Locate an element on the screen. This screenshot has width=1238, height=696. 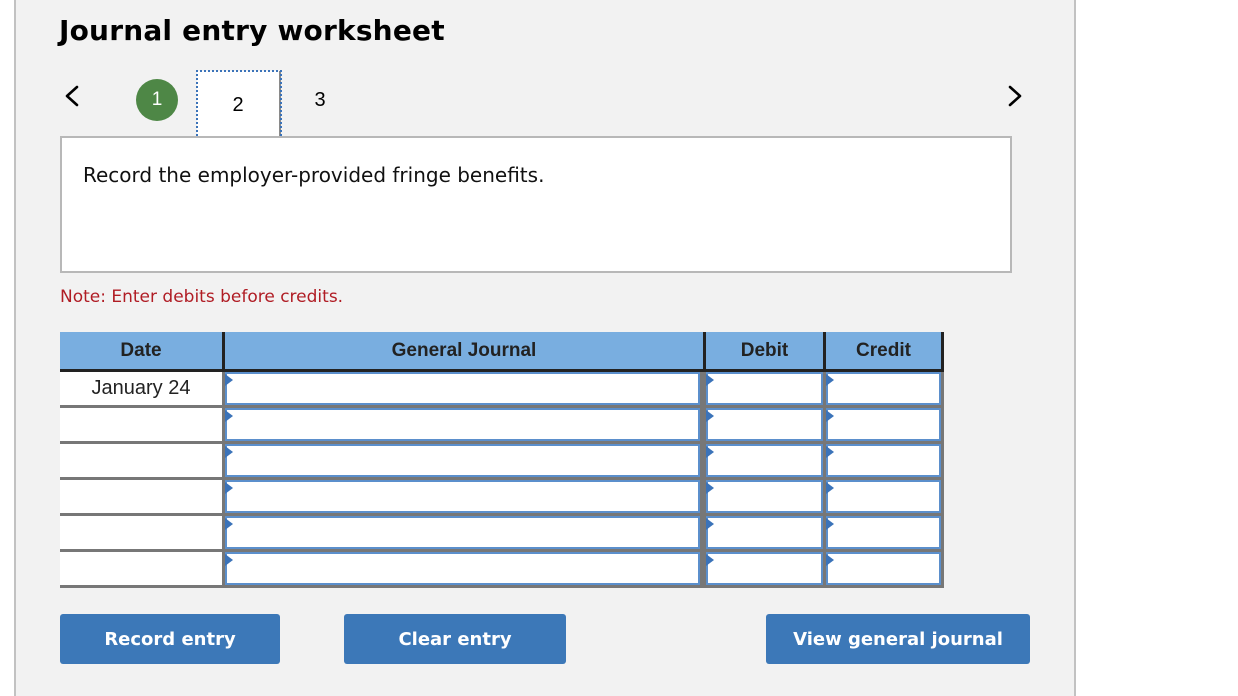
page-title: Journal entry worksheet is located at coordinates (252, 30).